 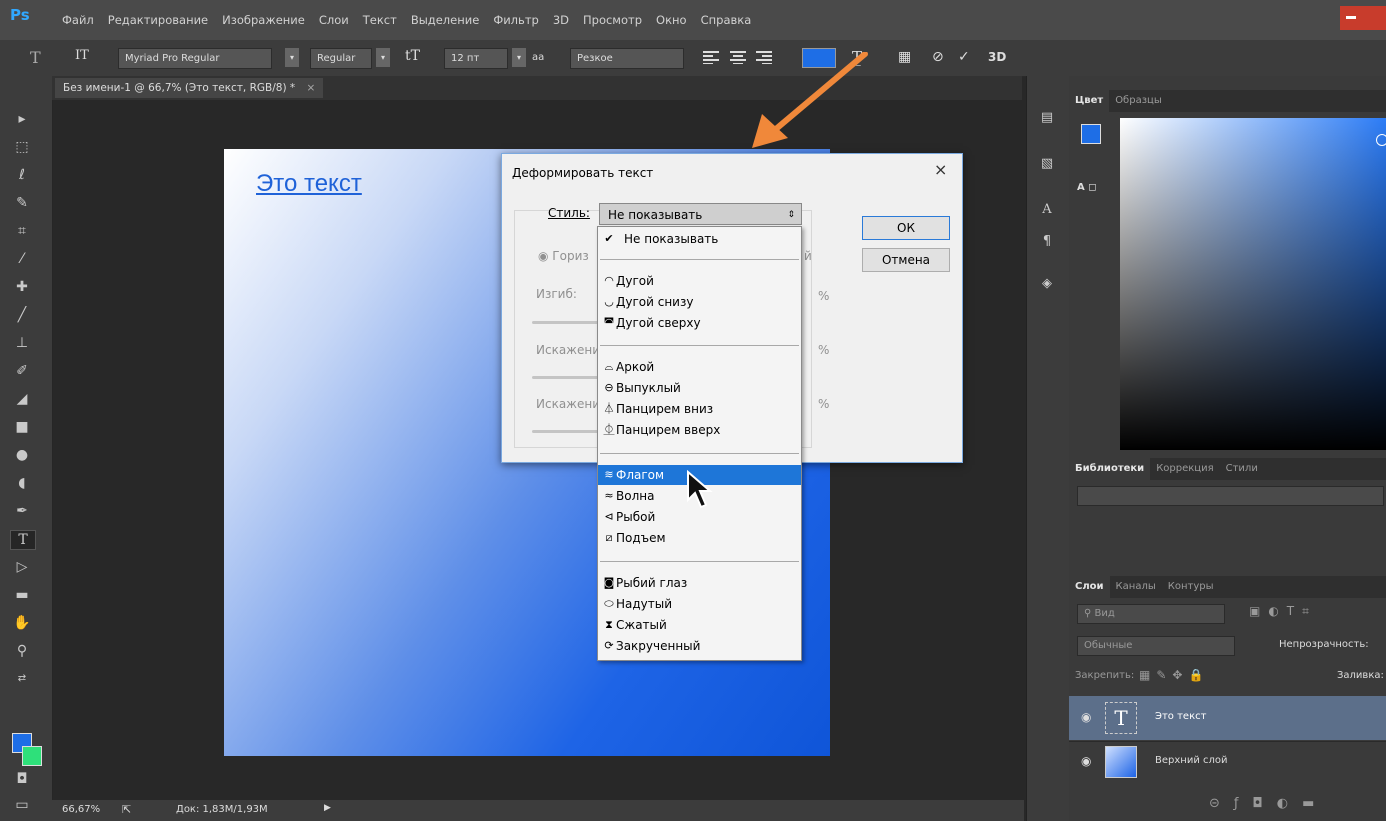 I want to click on history-brush-icon: ✐, so click(x=22, y=371).